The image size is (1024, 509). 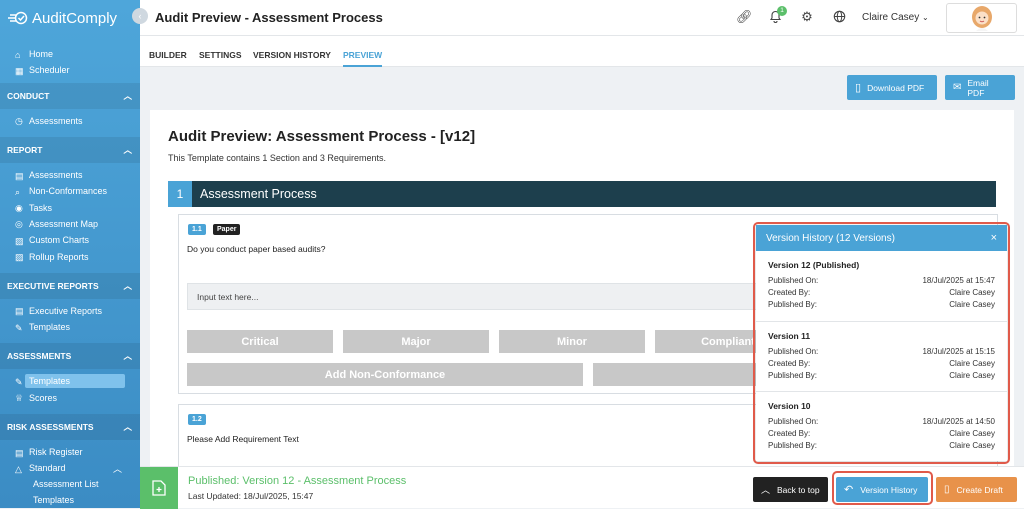 What do you see at coordinates (839, 17) in the screenshot?
I see `globe-icon` at bounding box center [839, 17].